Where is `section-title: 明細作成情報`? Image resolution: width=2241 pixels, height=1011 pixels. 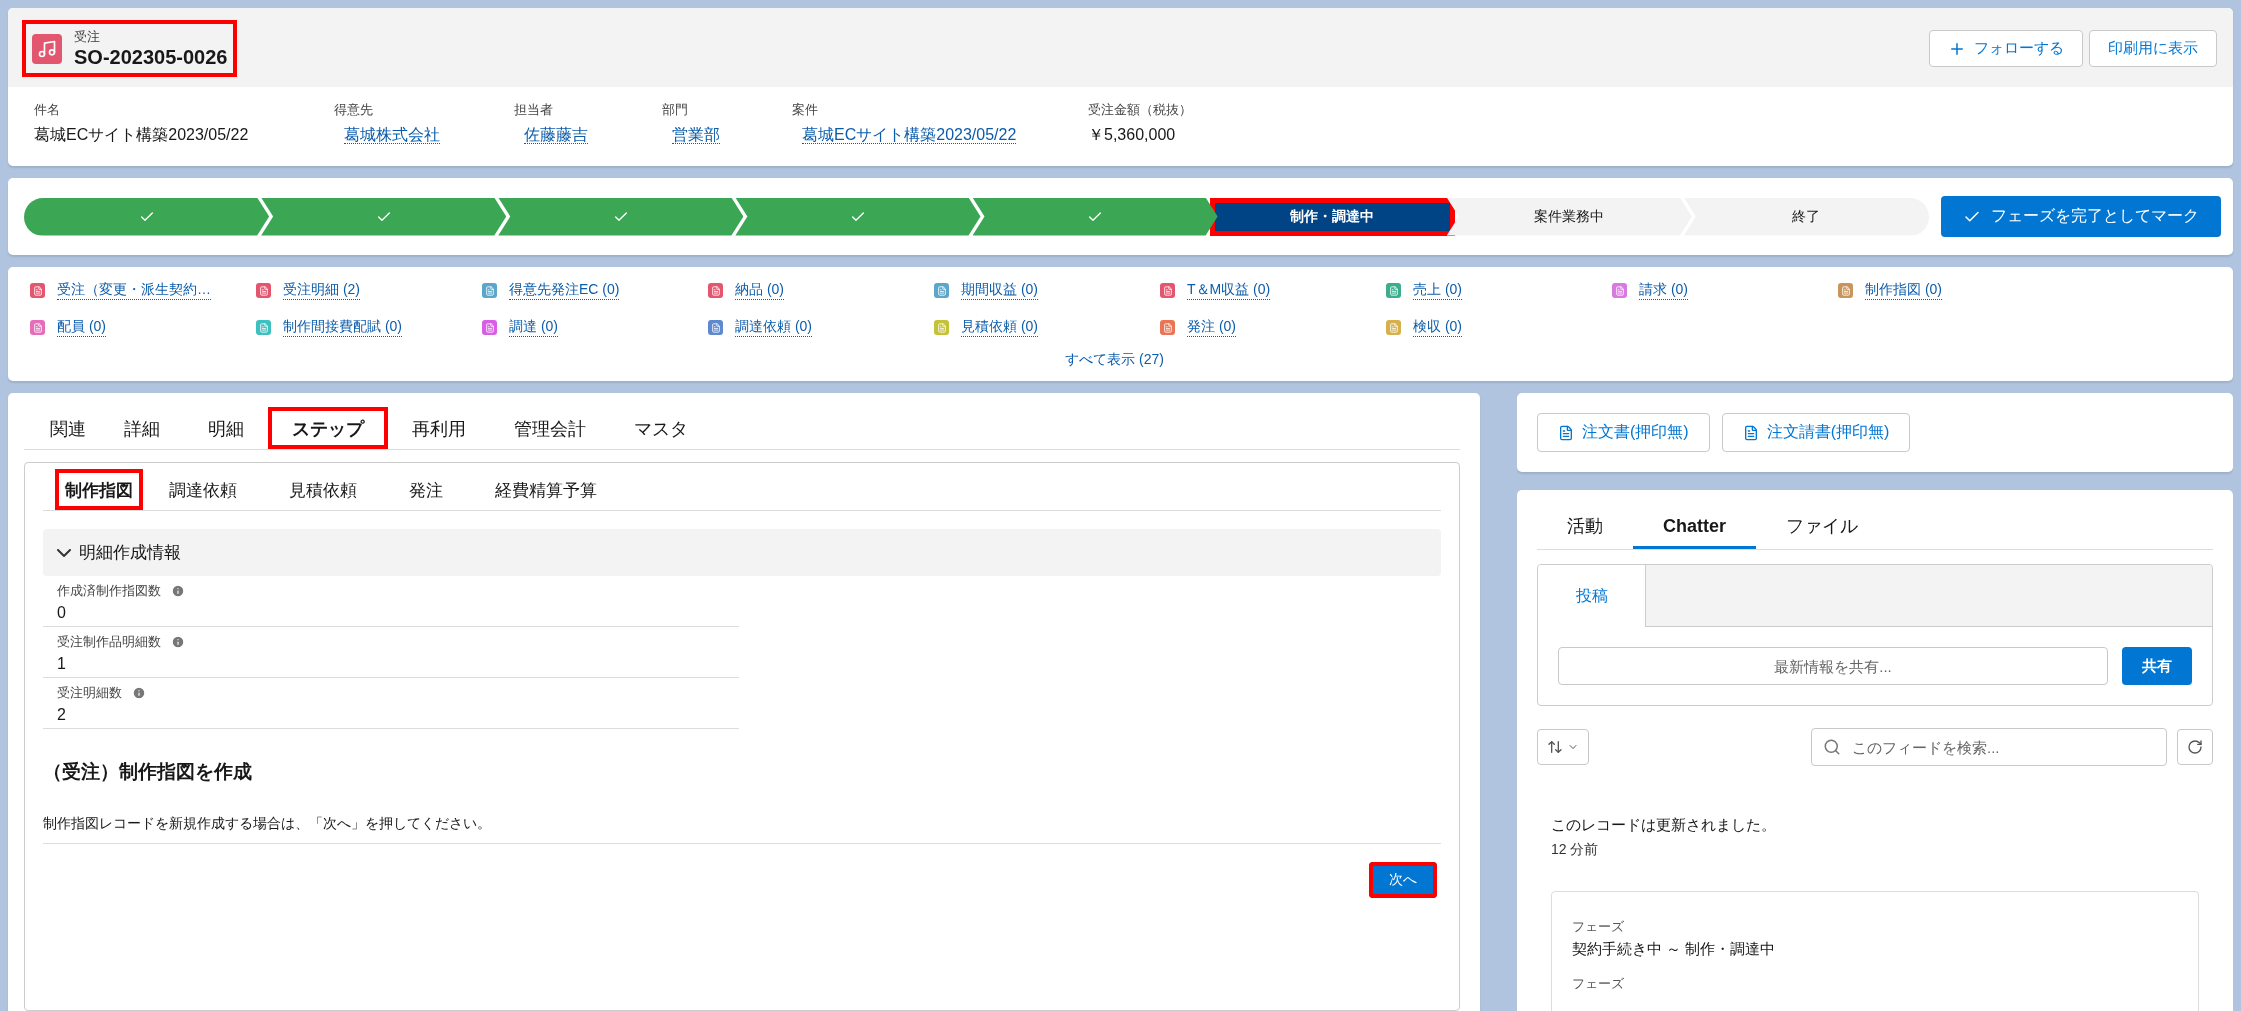
section-title: 明細作成情報 is located at coordinates (130, 553).